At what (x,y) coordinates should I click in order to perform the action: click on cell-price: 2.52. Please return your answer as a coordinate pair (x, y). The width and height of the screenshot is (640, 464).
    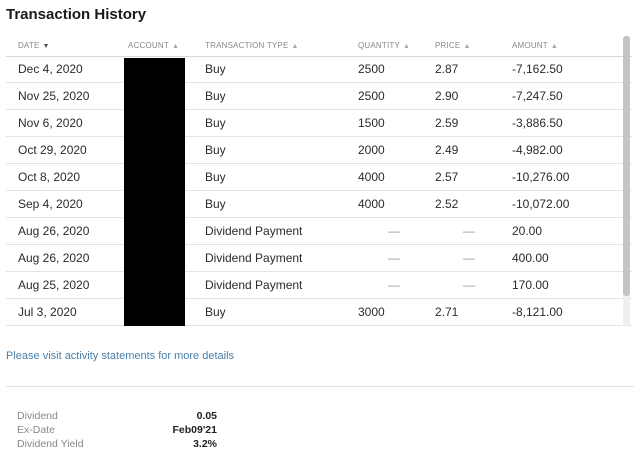
    Looking at the image, I should click on (447, 204).